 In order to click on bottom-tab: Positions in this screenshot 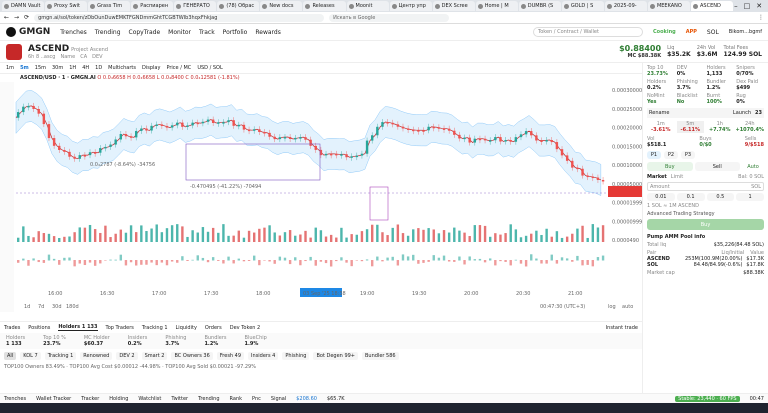, I will do `click(39, 328)`.